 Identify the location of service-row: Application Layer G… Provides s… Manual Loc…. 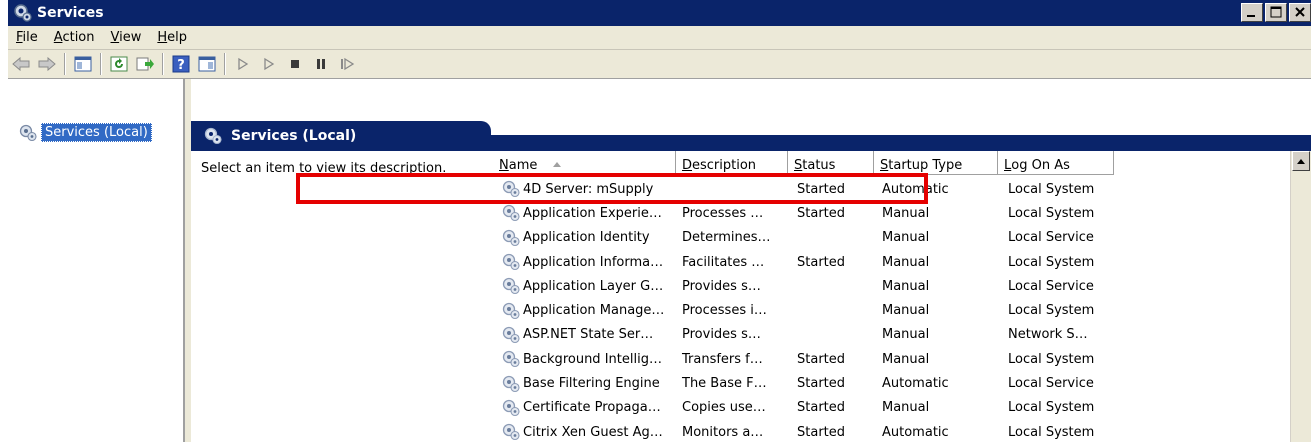
(893, 286).